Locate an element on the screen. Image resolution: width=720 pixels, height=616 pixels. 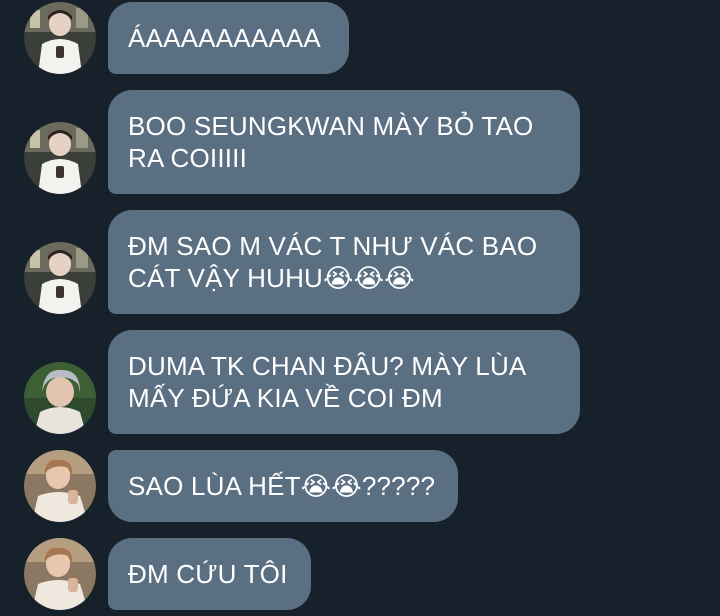
message-text: SAO LÙA HẾT😭😭????? is located at coordinates (282, 486).